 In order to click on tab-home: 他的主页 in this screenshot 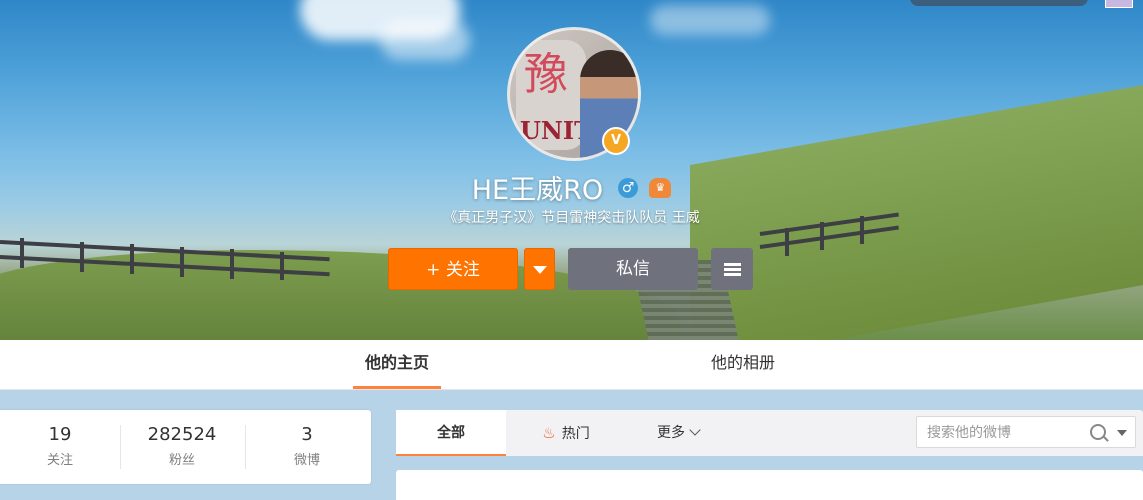, I will do `click(397, 364)`.